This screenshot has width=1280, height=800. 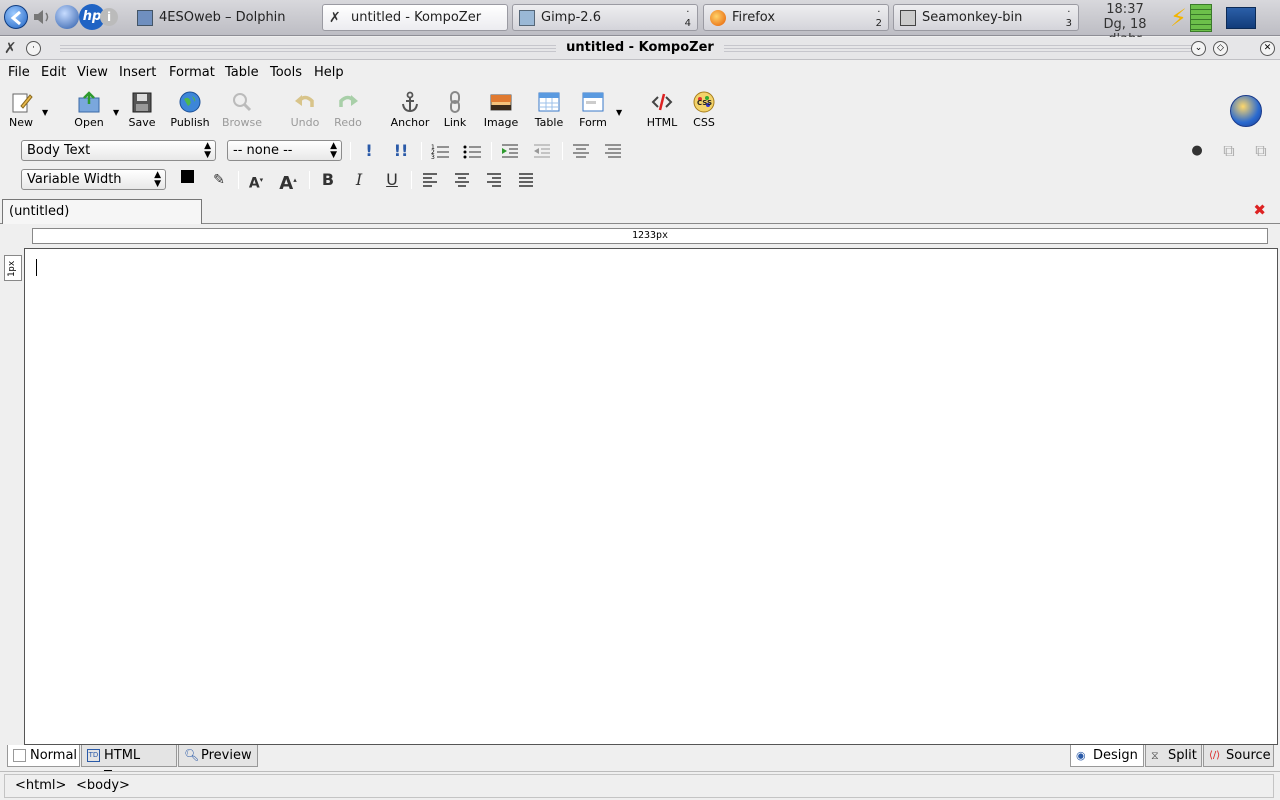 What do you see at coordinates (455, 109) in the screenshot?
I see `link-button: Link` at bounding box center [455, 109].